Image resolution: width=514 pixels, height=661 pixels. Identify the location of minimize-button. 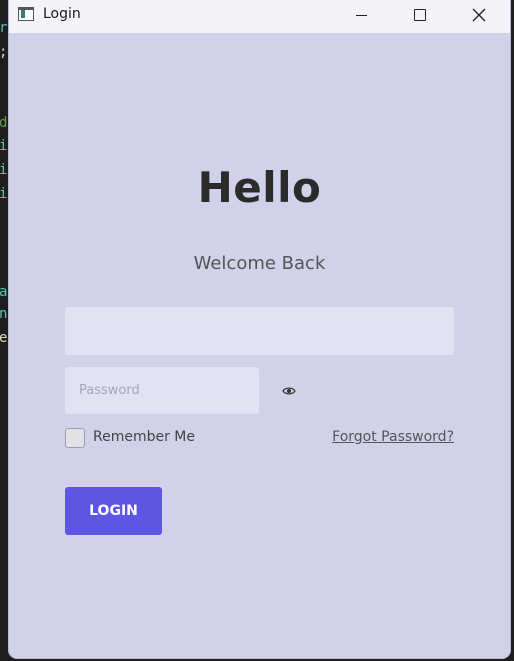
(361, 15).